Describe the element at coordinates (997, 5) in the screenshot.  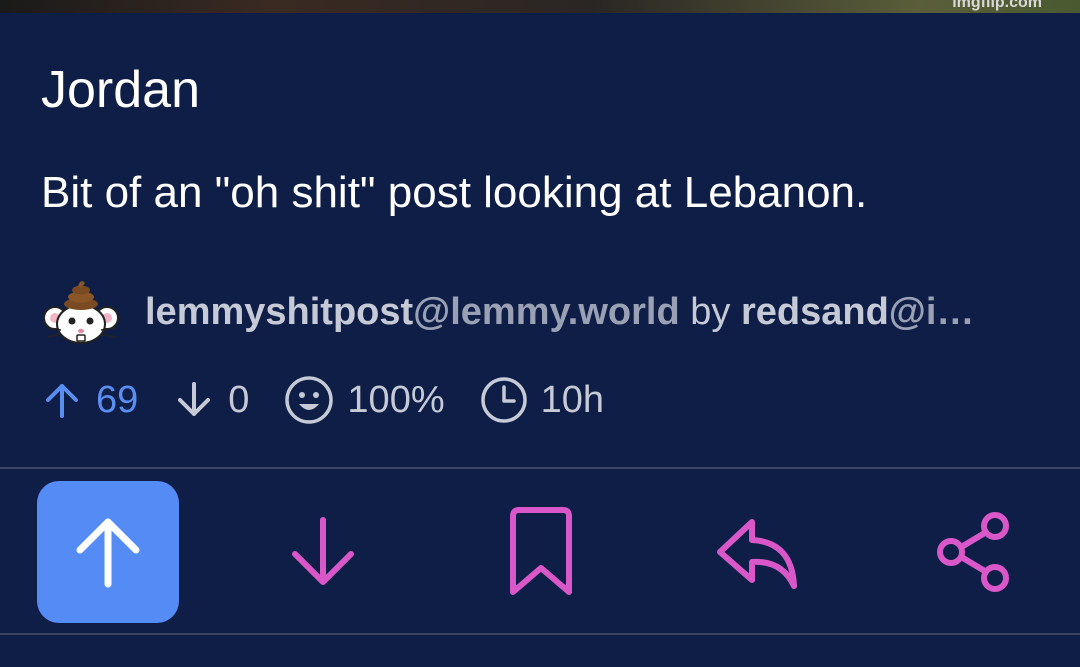
I see `image-watermark: imgflip.com` at that location.